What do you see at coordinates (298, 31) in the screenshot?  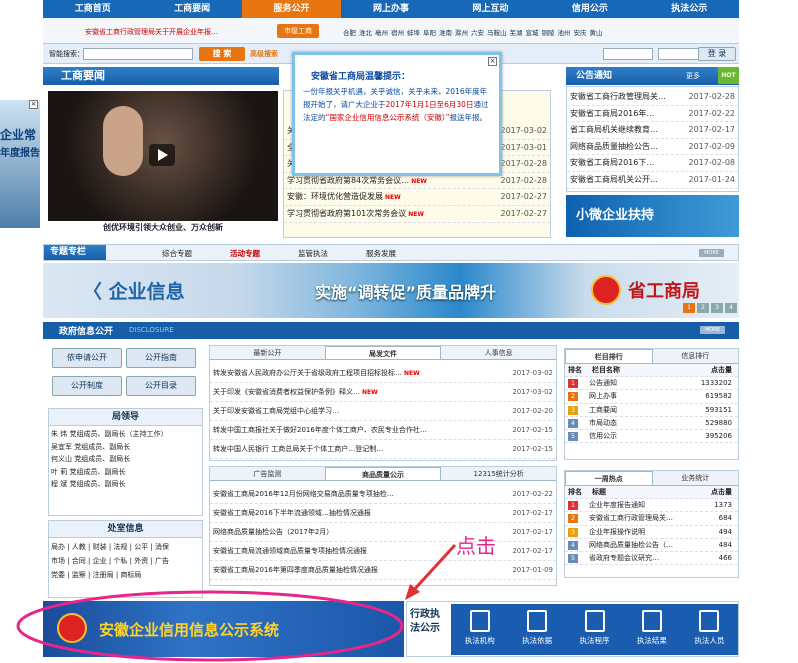 I see `city-button: 市级工商` at bounding box center [298, 31].